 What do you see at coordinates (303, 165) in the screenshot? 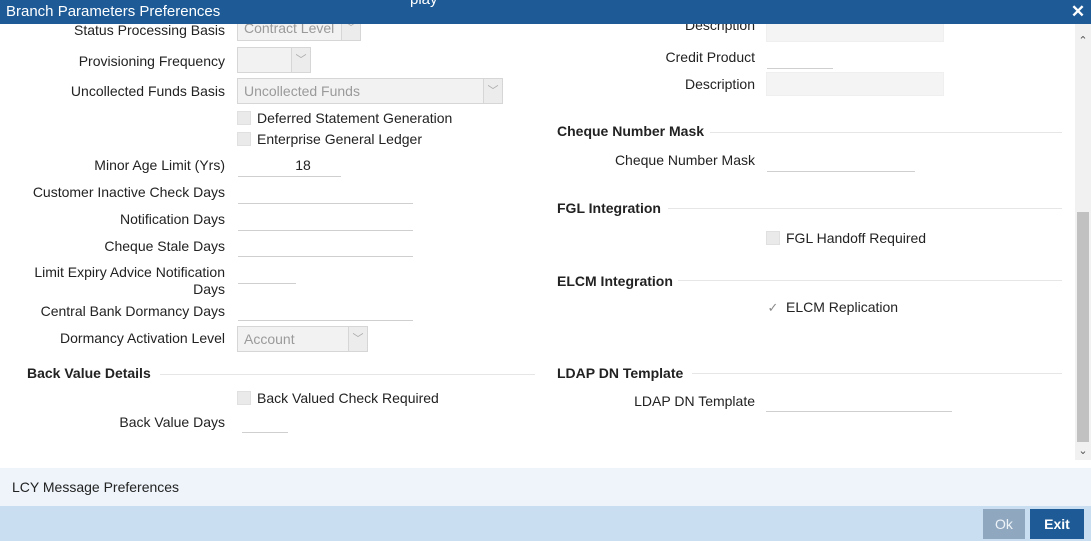
I see `minor-age-limit-input: 18` at bounding box center [303, 165].